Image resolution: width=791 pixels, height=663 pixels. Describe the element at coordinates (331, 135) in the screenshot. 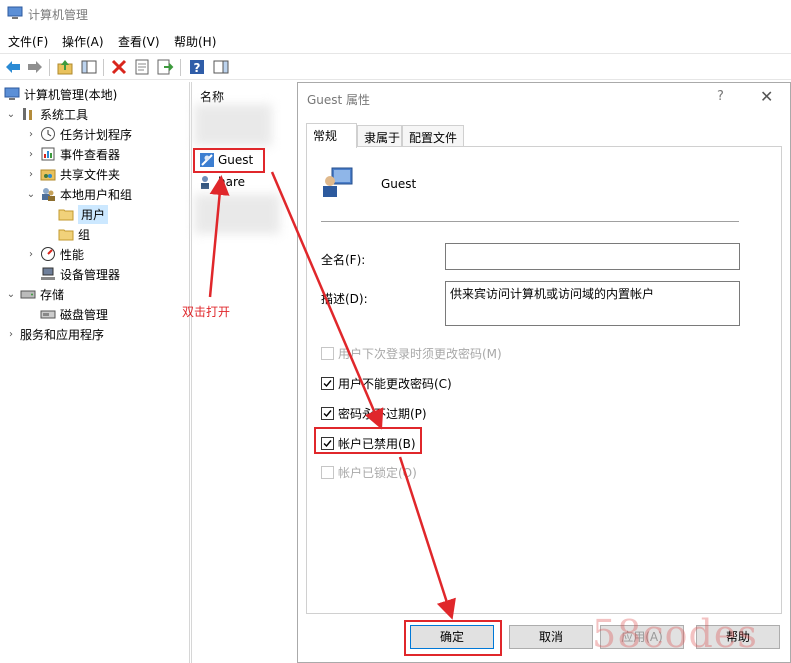

I see `tab-general: 常规` at that location.